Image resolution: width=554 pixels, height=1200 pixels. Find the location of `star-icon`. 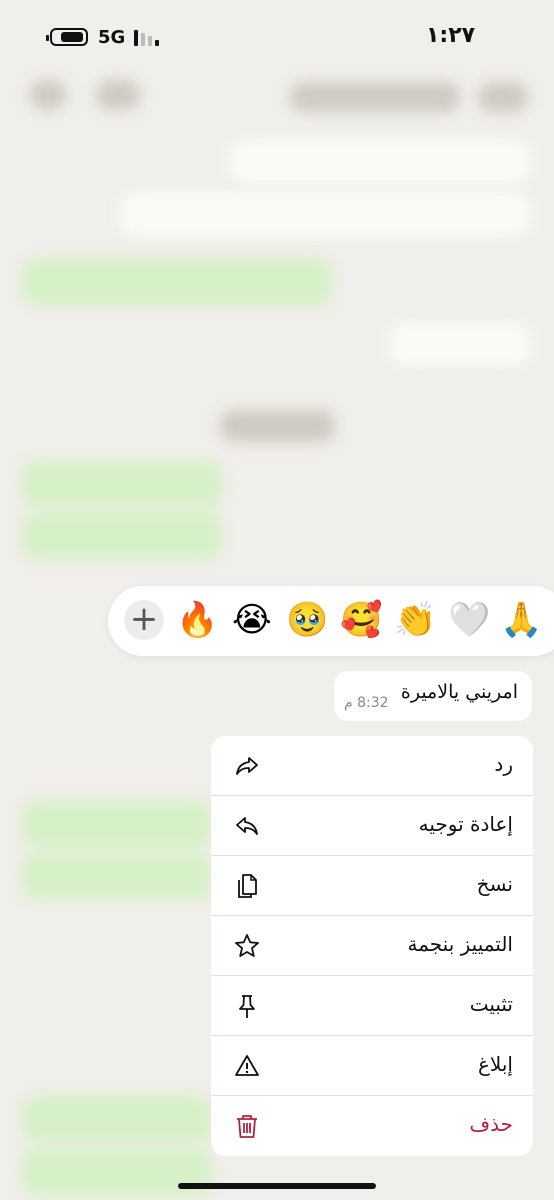

star-icon is located at coordinates (247, 945).